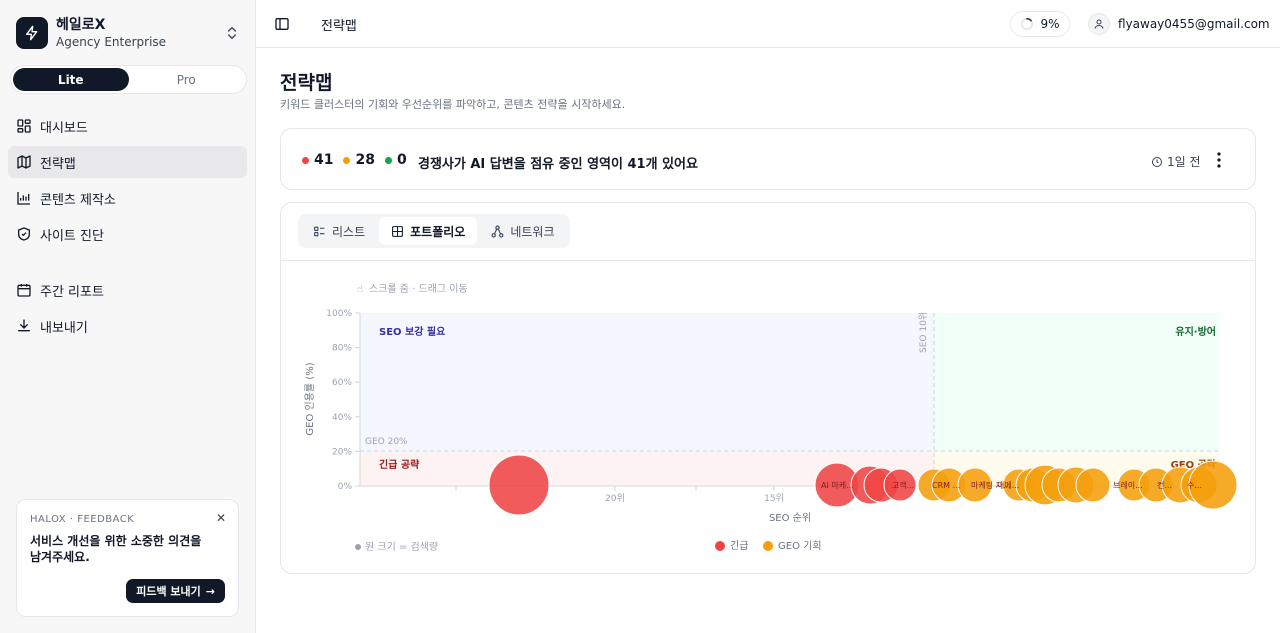 Image resolution: width=1280 pixels, height=633 pixels. What do you see at coordinates (800, 546) in the screenshot?
I see `legend-geo-label: GEO 기회` at bounding box center [800, 546].